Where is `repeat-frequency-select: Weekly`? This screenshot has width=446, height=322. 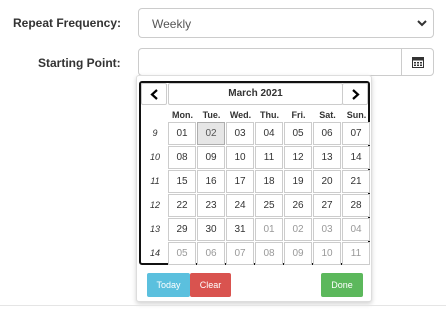
repeat-frequency-select: Weekly is located at coordinates (286, 23).